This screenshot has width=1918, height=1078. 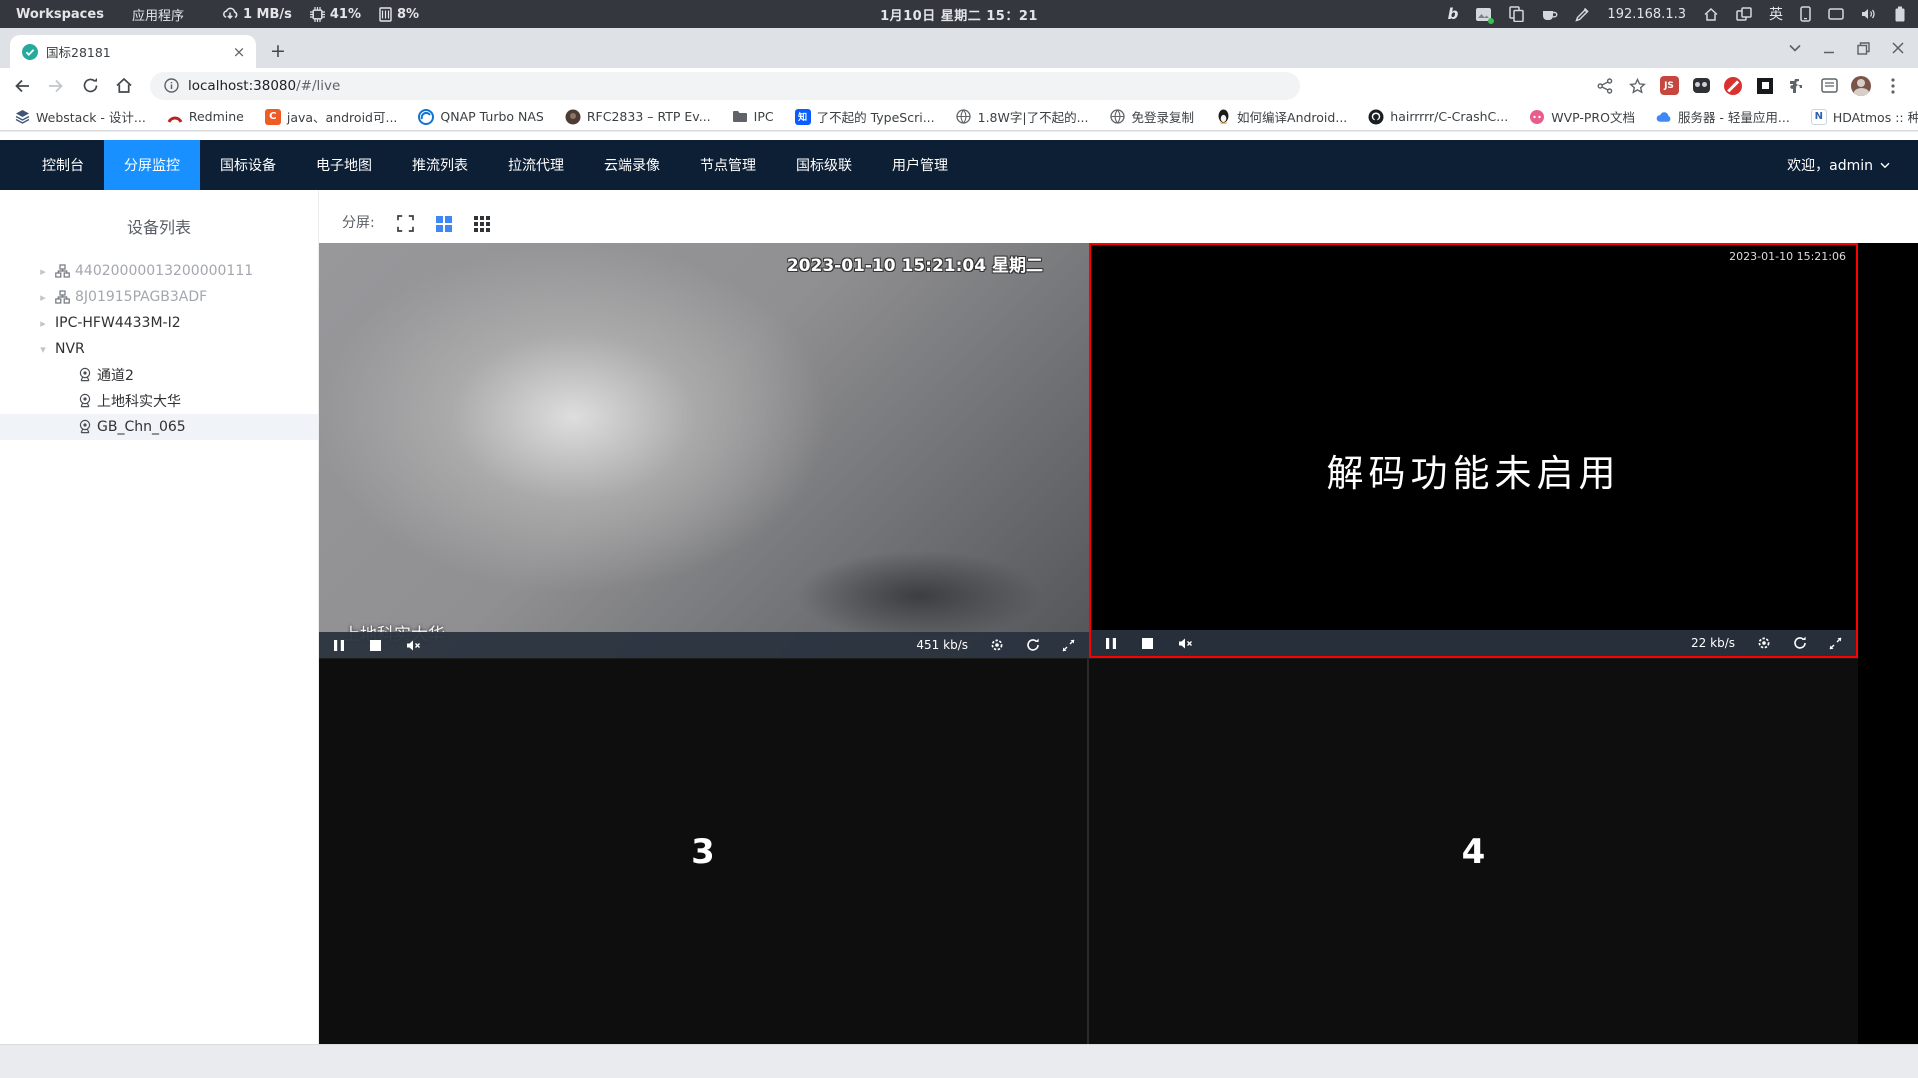 I want to click on color-picker-tray-icon, so click(x=1582, y=14).